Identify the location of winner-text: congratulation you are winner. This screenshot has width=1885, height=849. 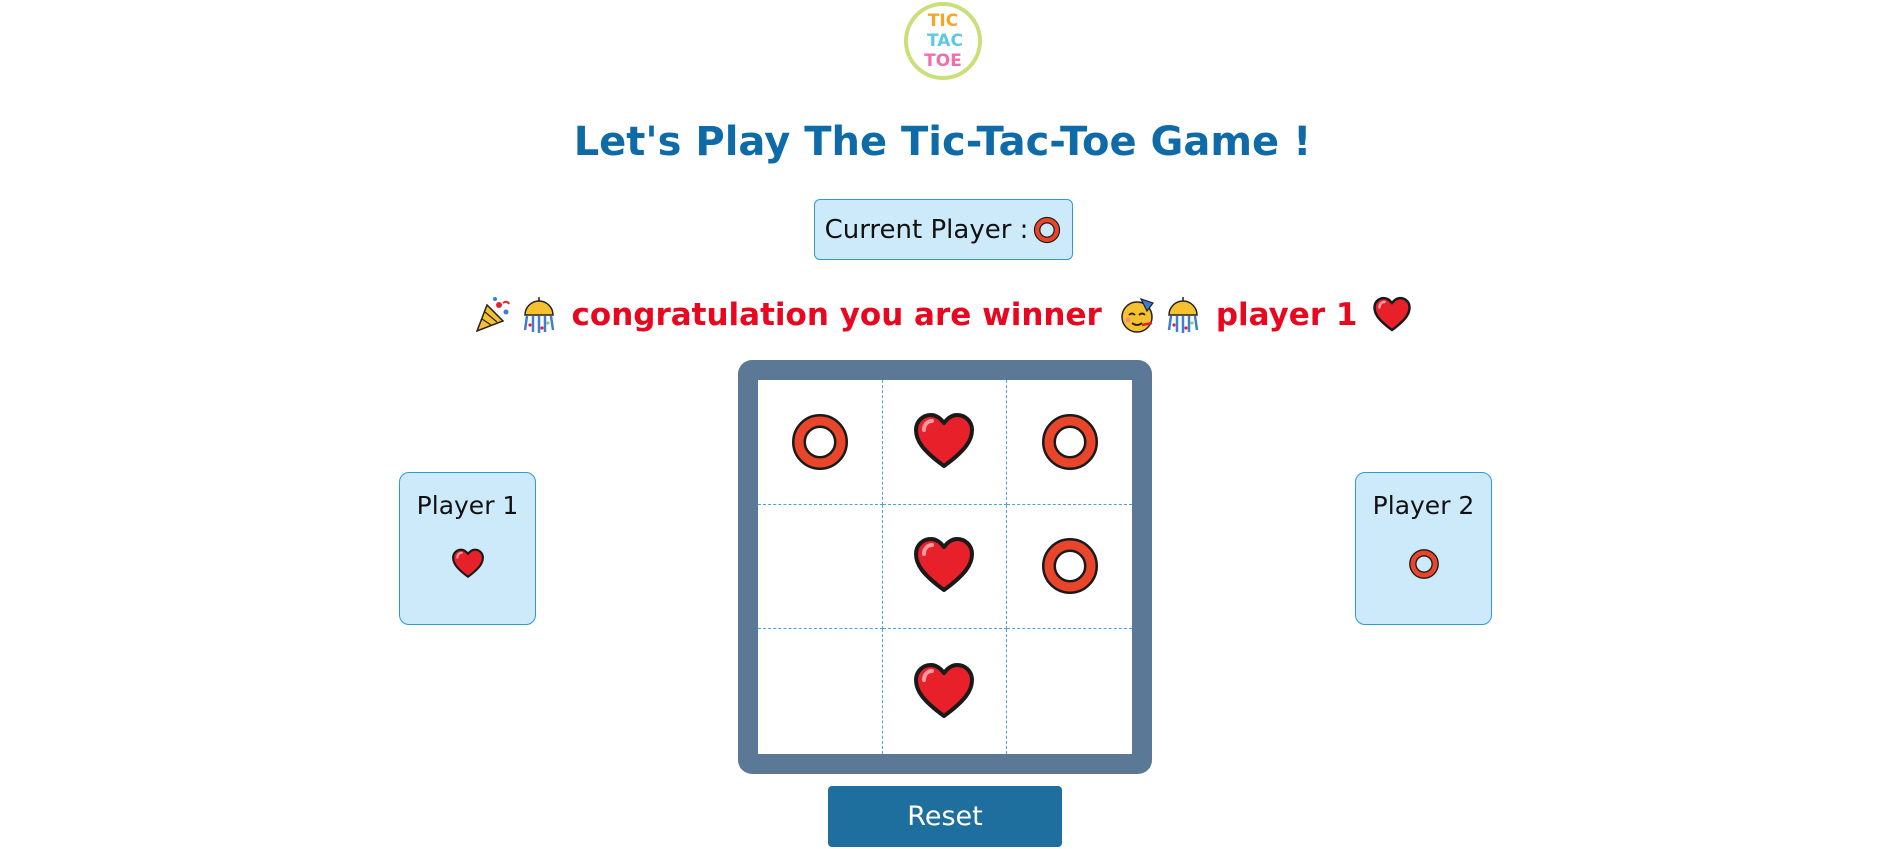
(836, 315).